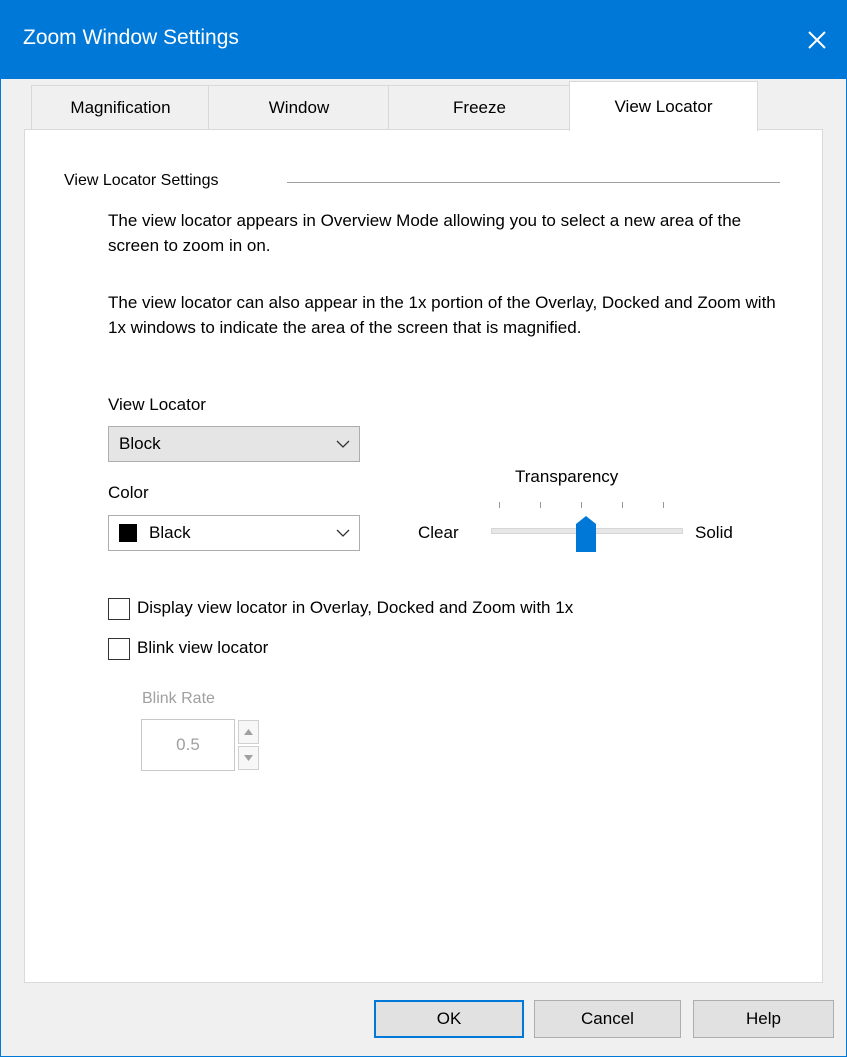  I want to click on blink-view-locator-checkbox, so click(119, 649).